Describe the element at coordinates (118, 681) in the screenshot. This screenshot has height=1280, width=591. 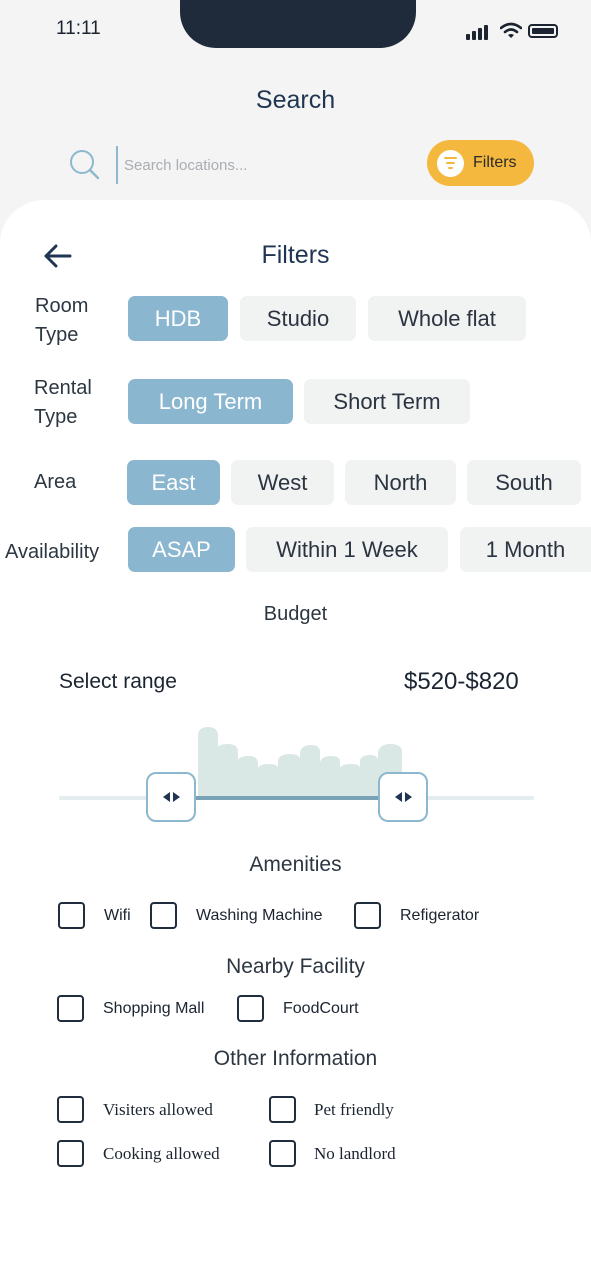
I see `select-range-label: Select range` at that location.